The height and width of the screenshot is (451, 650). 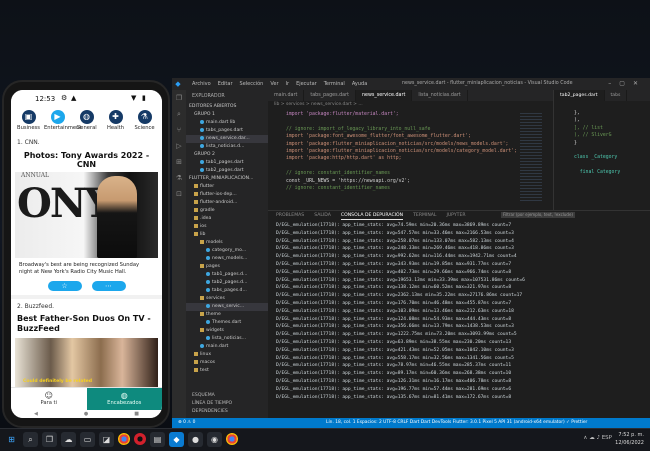 What do you see at coordinates (227, 227) in the screenshot?
I see `tree-item: ios` at bounding box center [227, 227].